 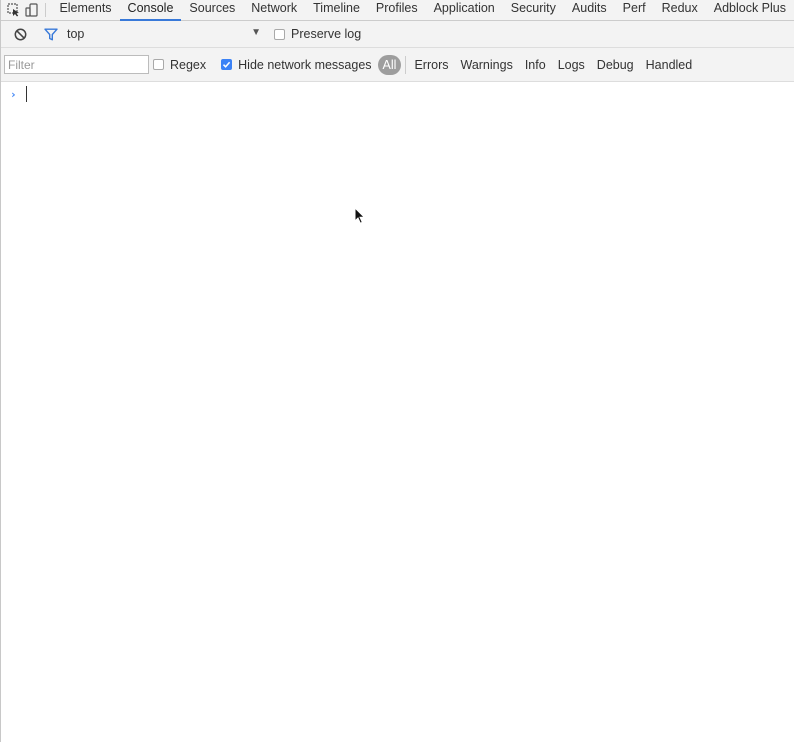 I want to click on tab-audits: Audits, so click(x=589, y=10).